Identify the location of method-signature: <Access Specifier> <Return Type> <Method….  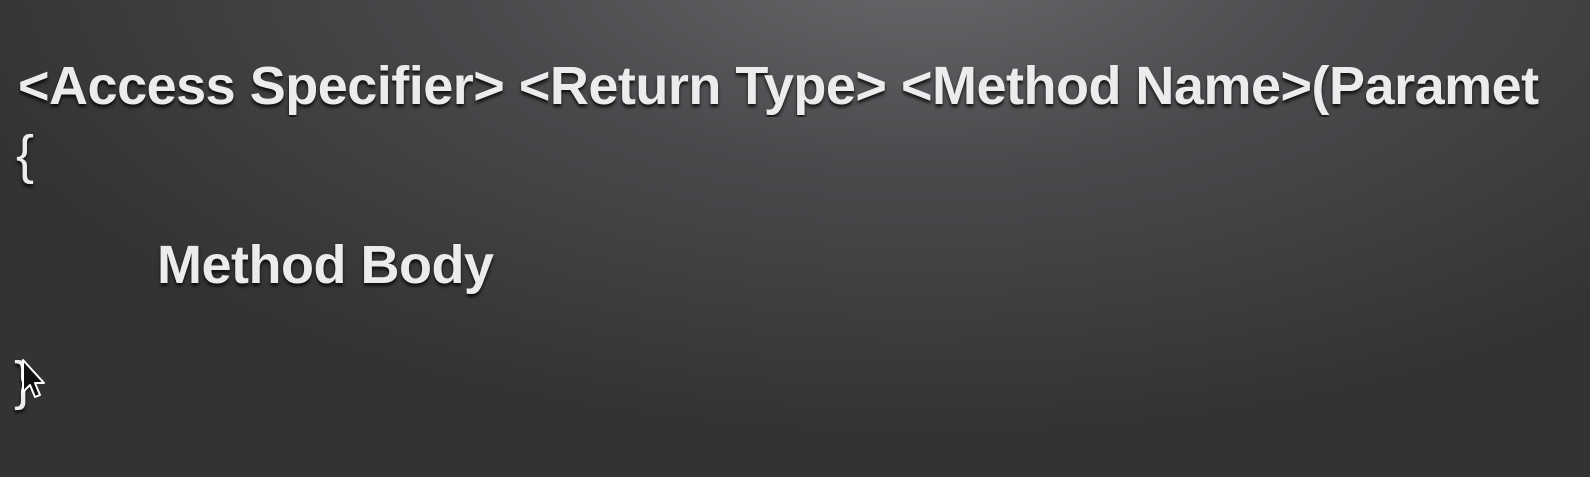
(778, 86).